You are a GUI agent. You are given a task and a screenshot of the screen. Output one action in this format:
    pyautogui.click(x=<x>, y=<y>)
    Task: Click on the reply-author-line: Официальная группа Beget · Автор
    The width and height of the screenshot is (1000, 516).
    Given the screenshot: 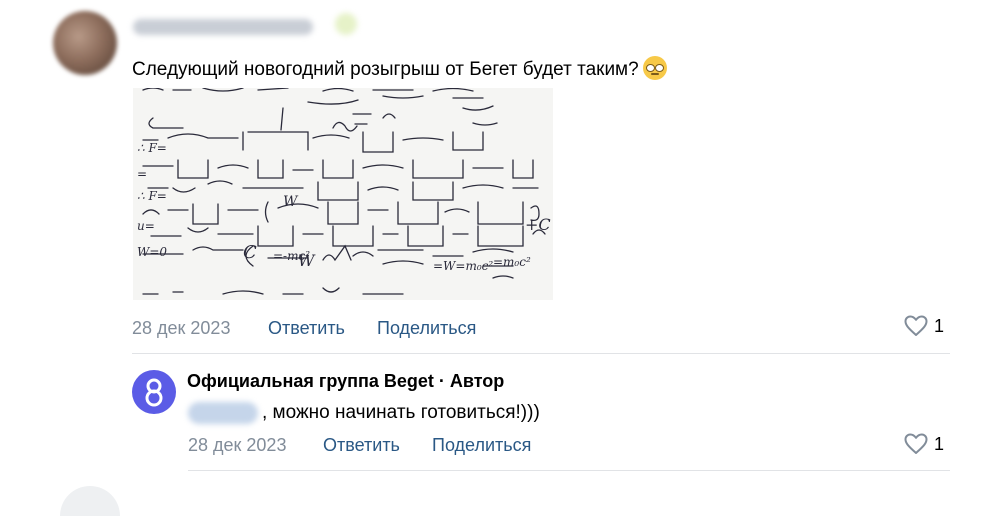 What is the action you would take?
    pyautogui.click(x=345, y=381)
    